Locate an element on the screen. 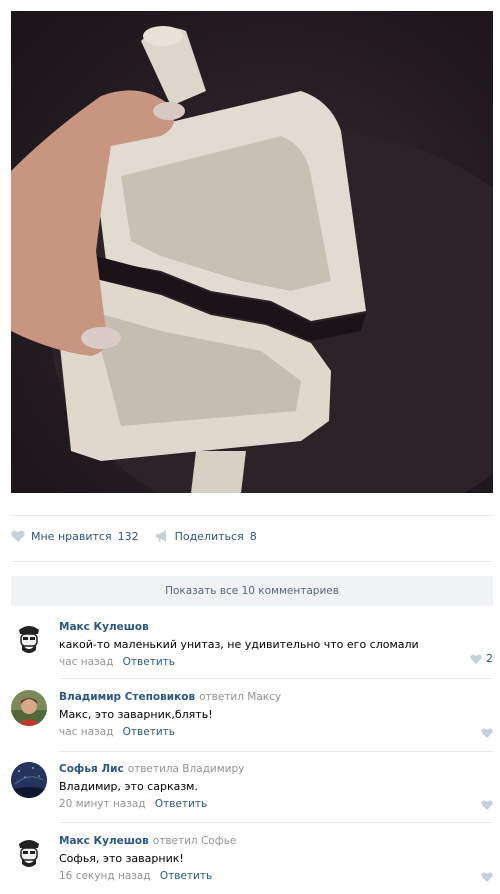  like-label: Мне нравится is located at coordinates (71, 536).